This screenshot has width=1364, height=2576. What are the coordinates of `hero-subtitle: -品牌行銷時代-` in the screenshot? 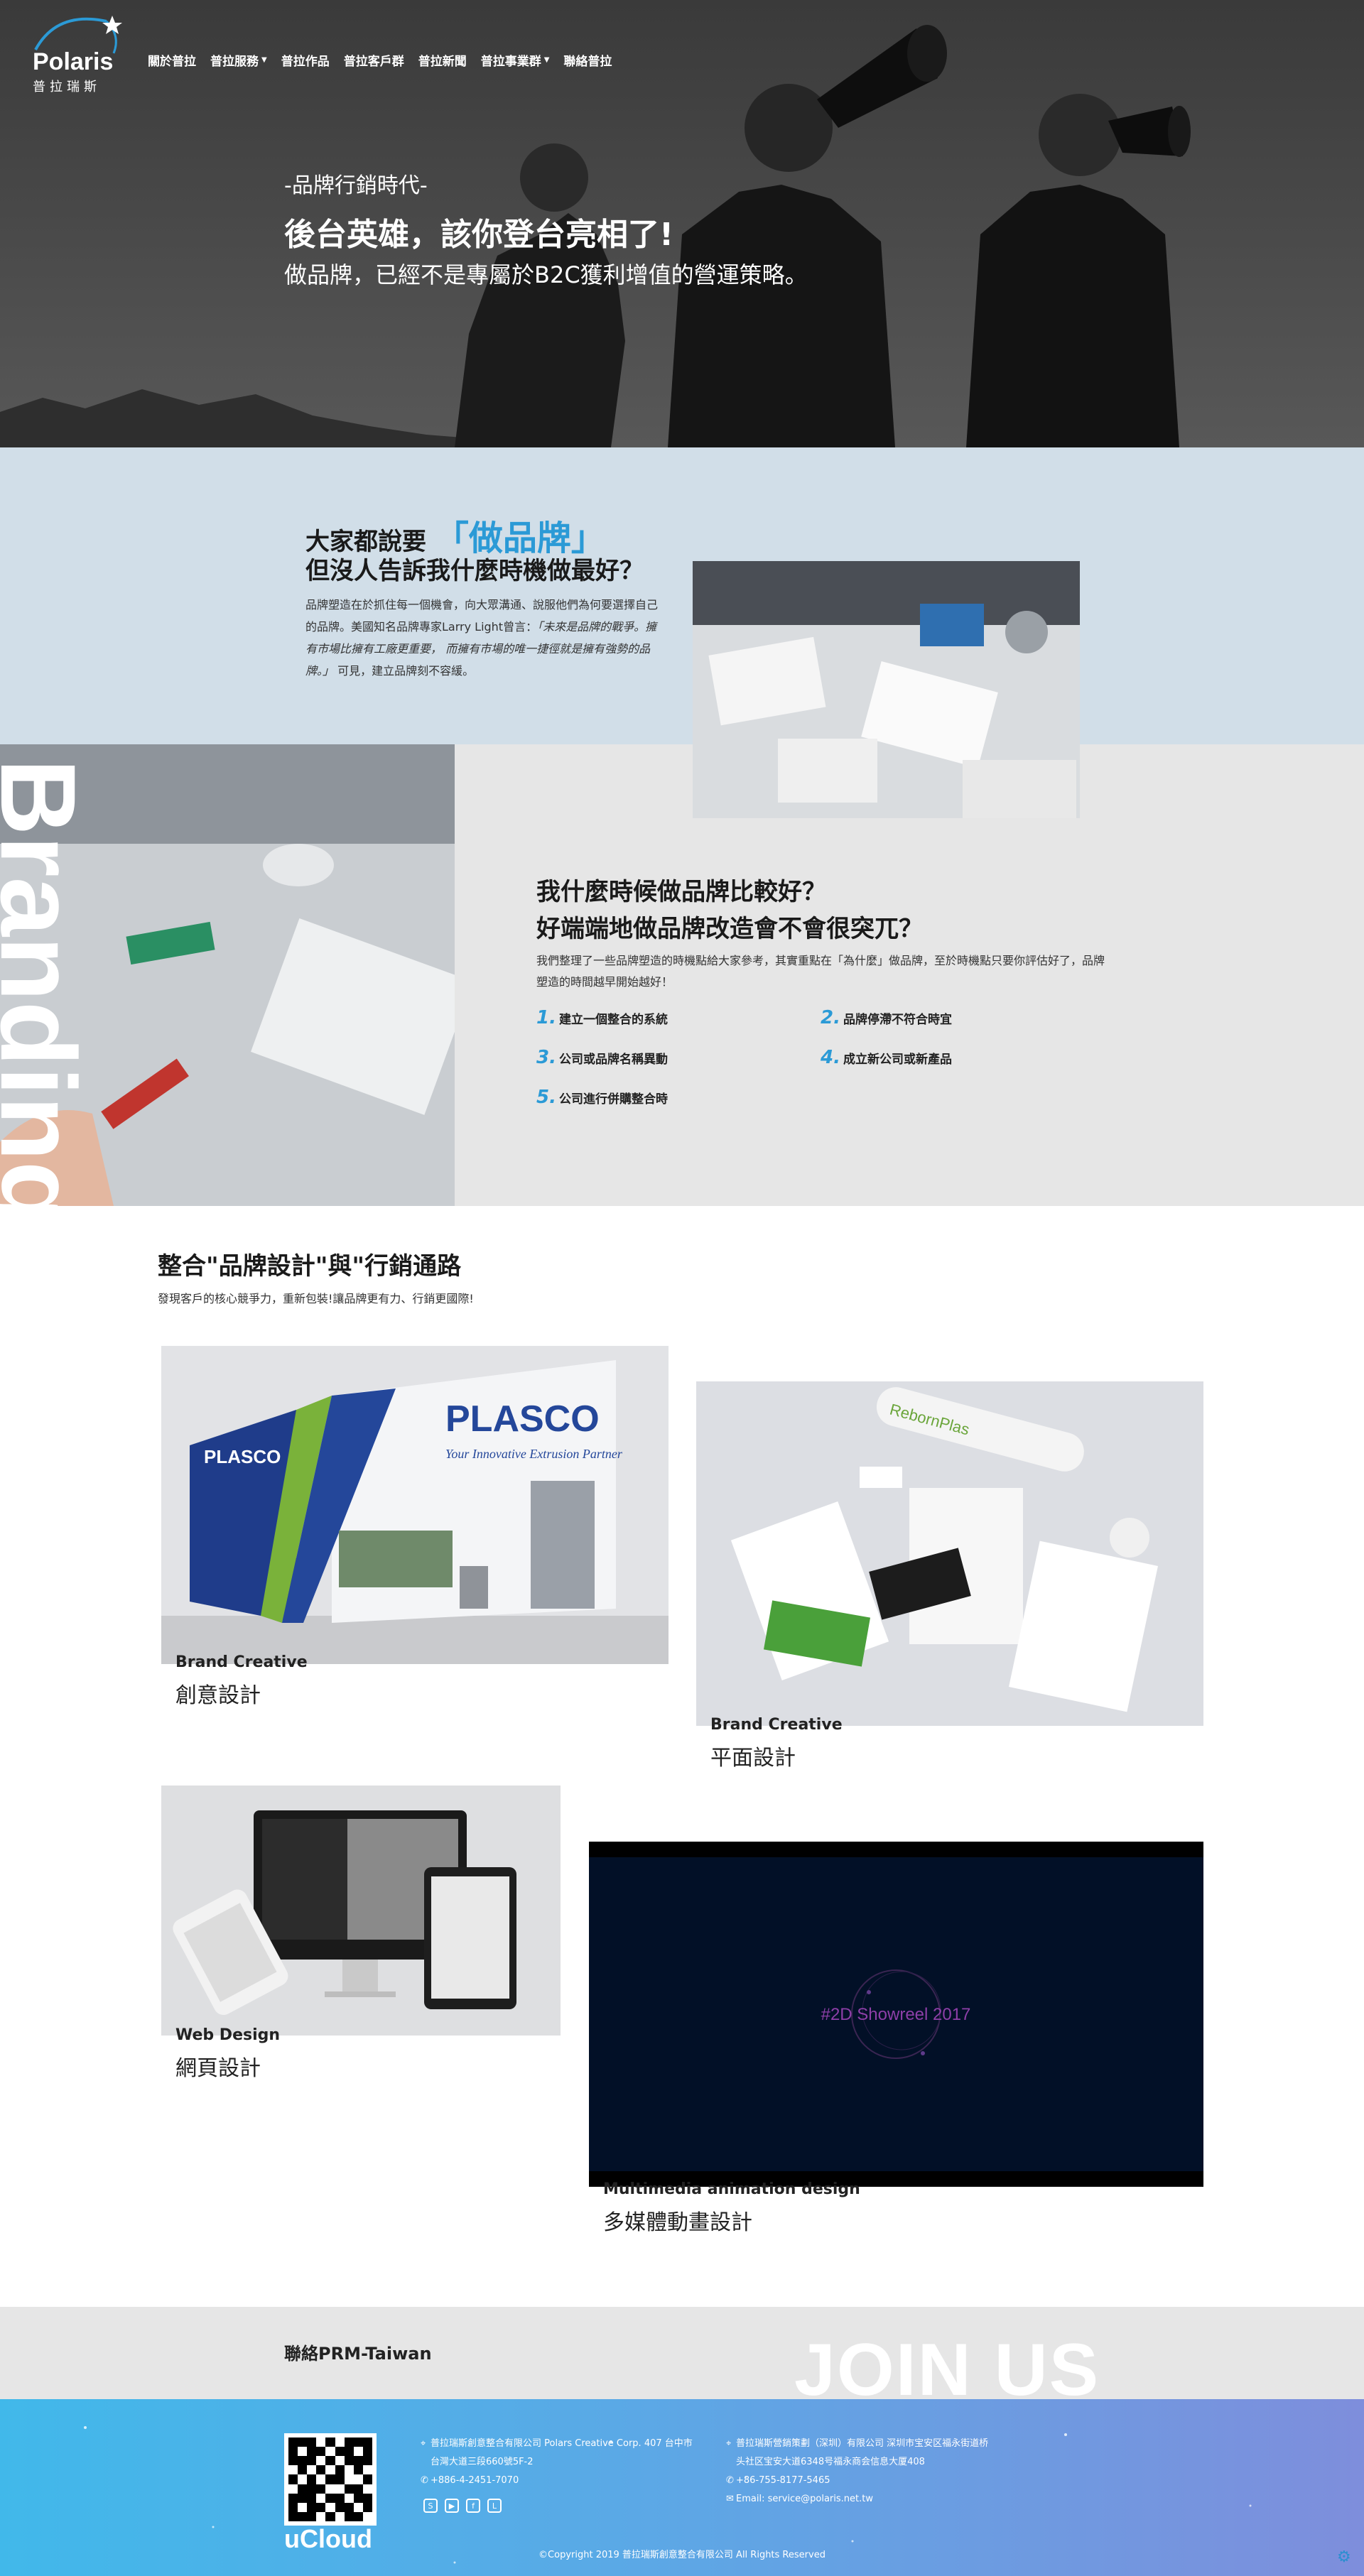 It's located at (356, 186).